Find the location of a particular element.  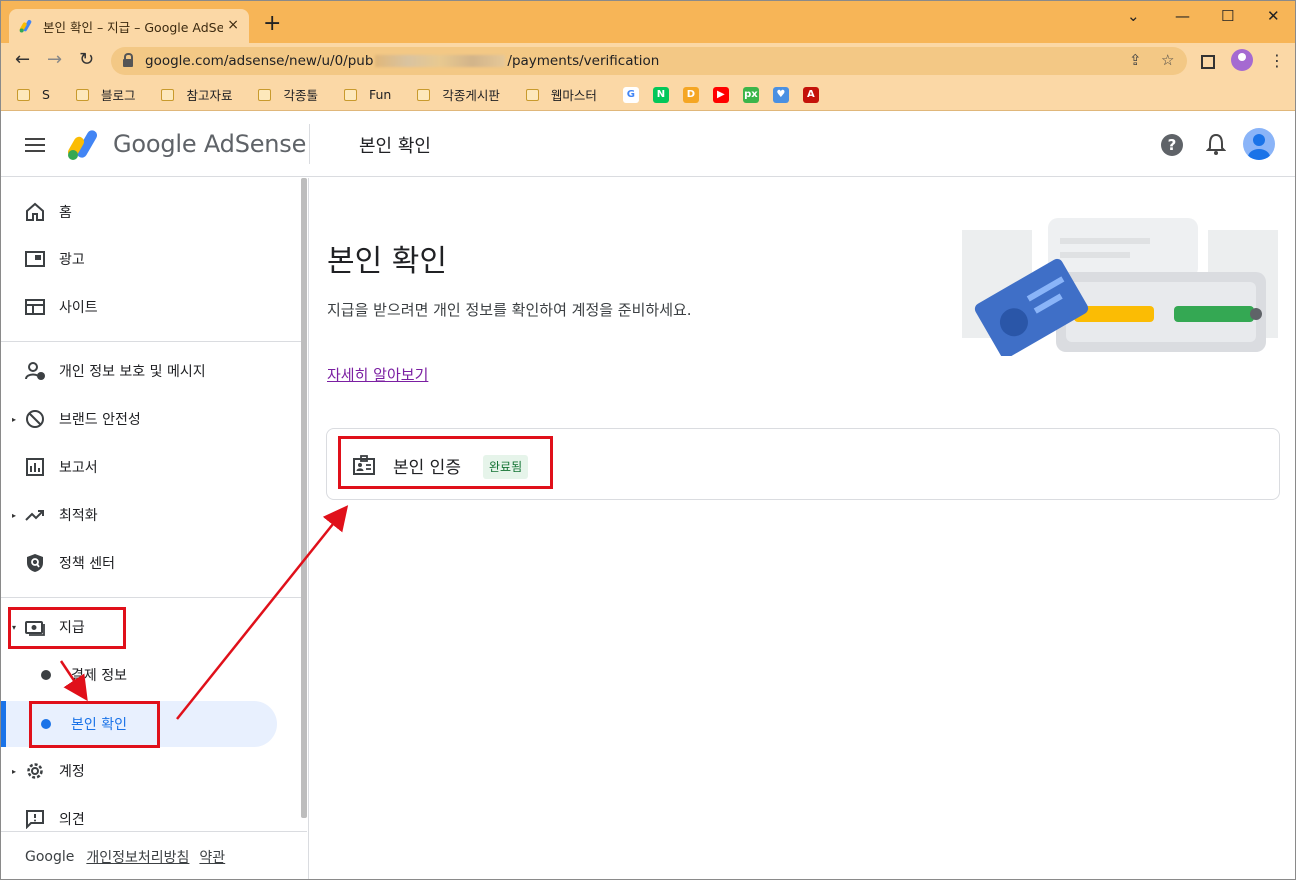

share-icon: ⇪ is located at coordinates (1135, 60).